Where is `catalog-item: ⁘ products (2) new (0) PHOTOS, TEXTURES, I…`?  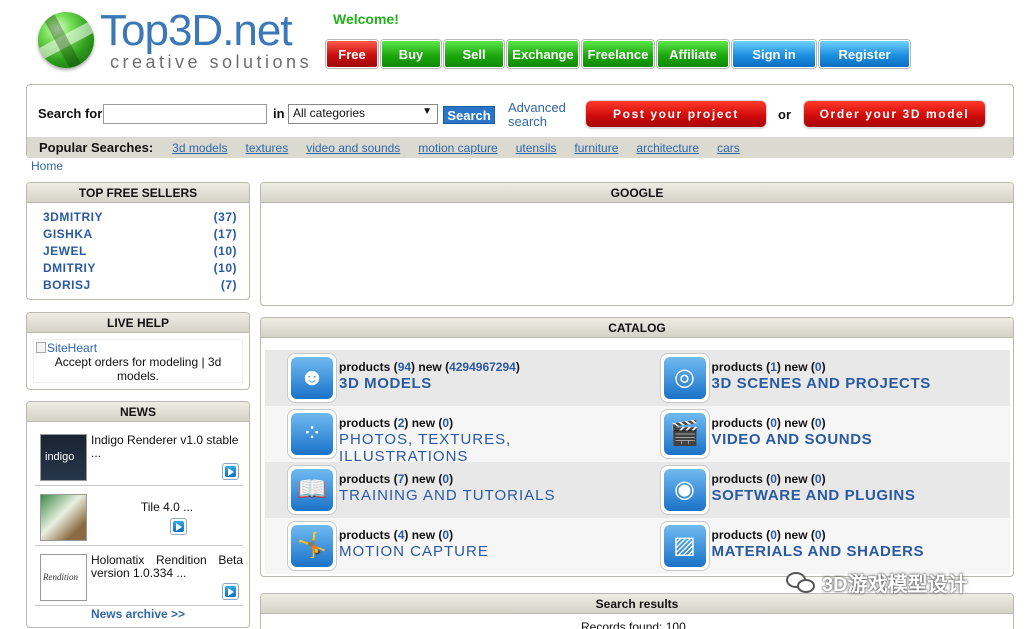 catalog-item: ⁘ products (2) new (0) PHOTOS, TEXTURES, I… is located at coordinates (451, 435).